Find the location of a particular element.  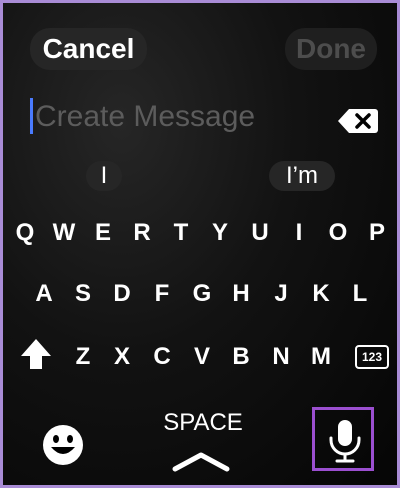

message-input: Create Message is located at coordinates (180, 117).